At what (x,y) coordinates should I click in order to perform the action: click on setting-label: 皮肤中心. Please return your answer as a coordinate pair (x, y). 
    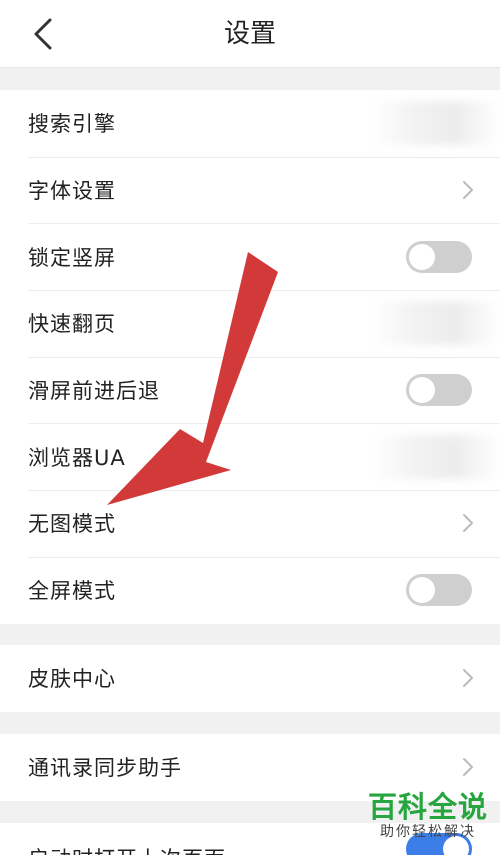
    Looking at the image, I should click on (72, 679).